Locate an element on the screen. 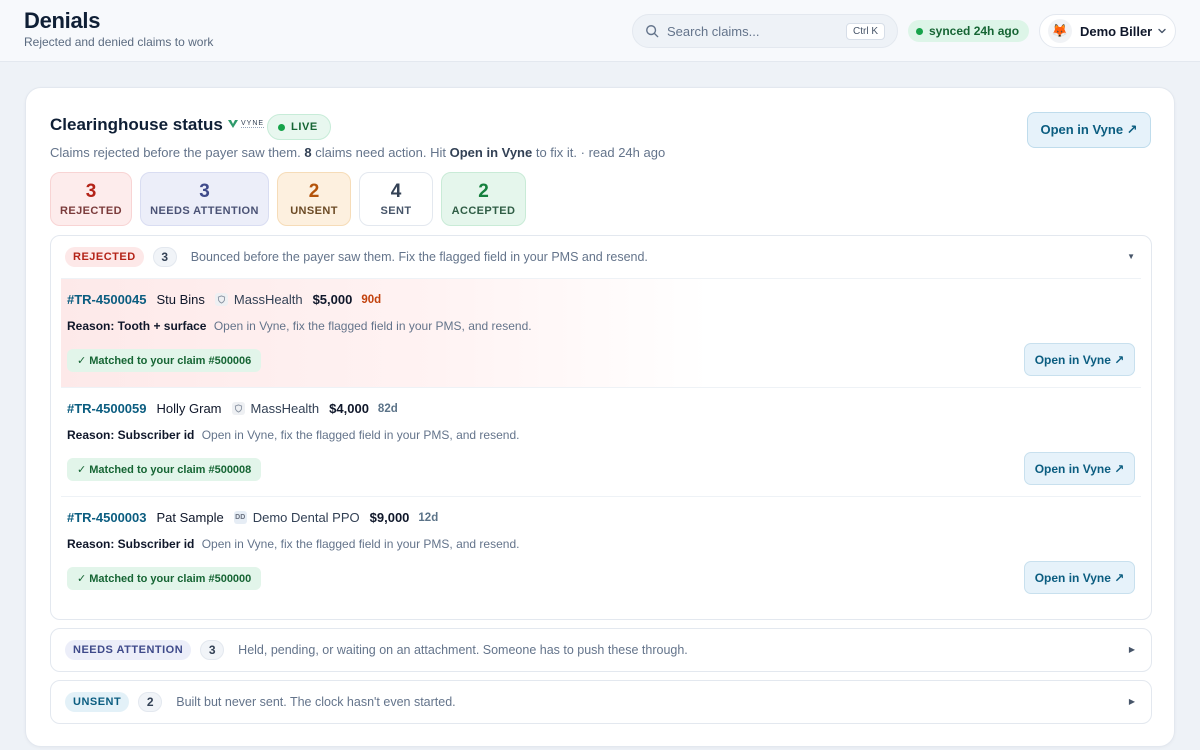 Image resolution: width=1200 pixels, height=750 pixels. subtitle-action: Open in Vyne is located at coordinates (491, 152).